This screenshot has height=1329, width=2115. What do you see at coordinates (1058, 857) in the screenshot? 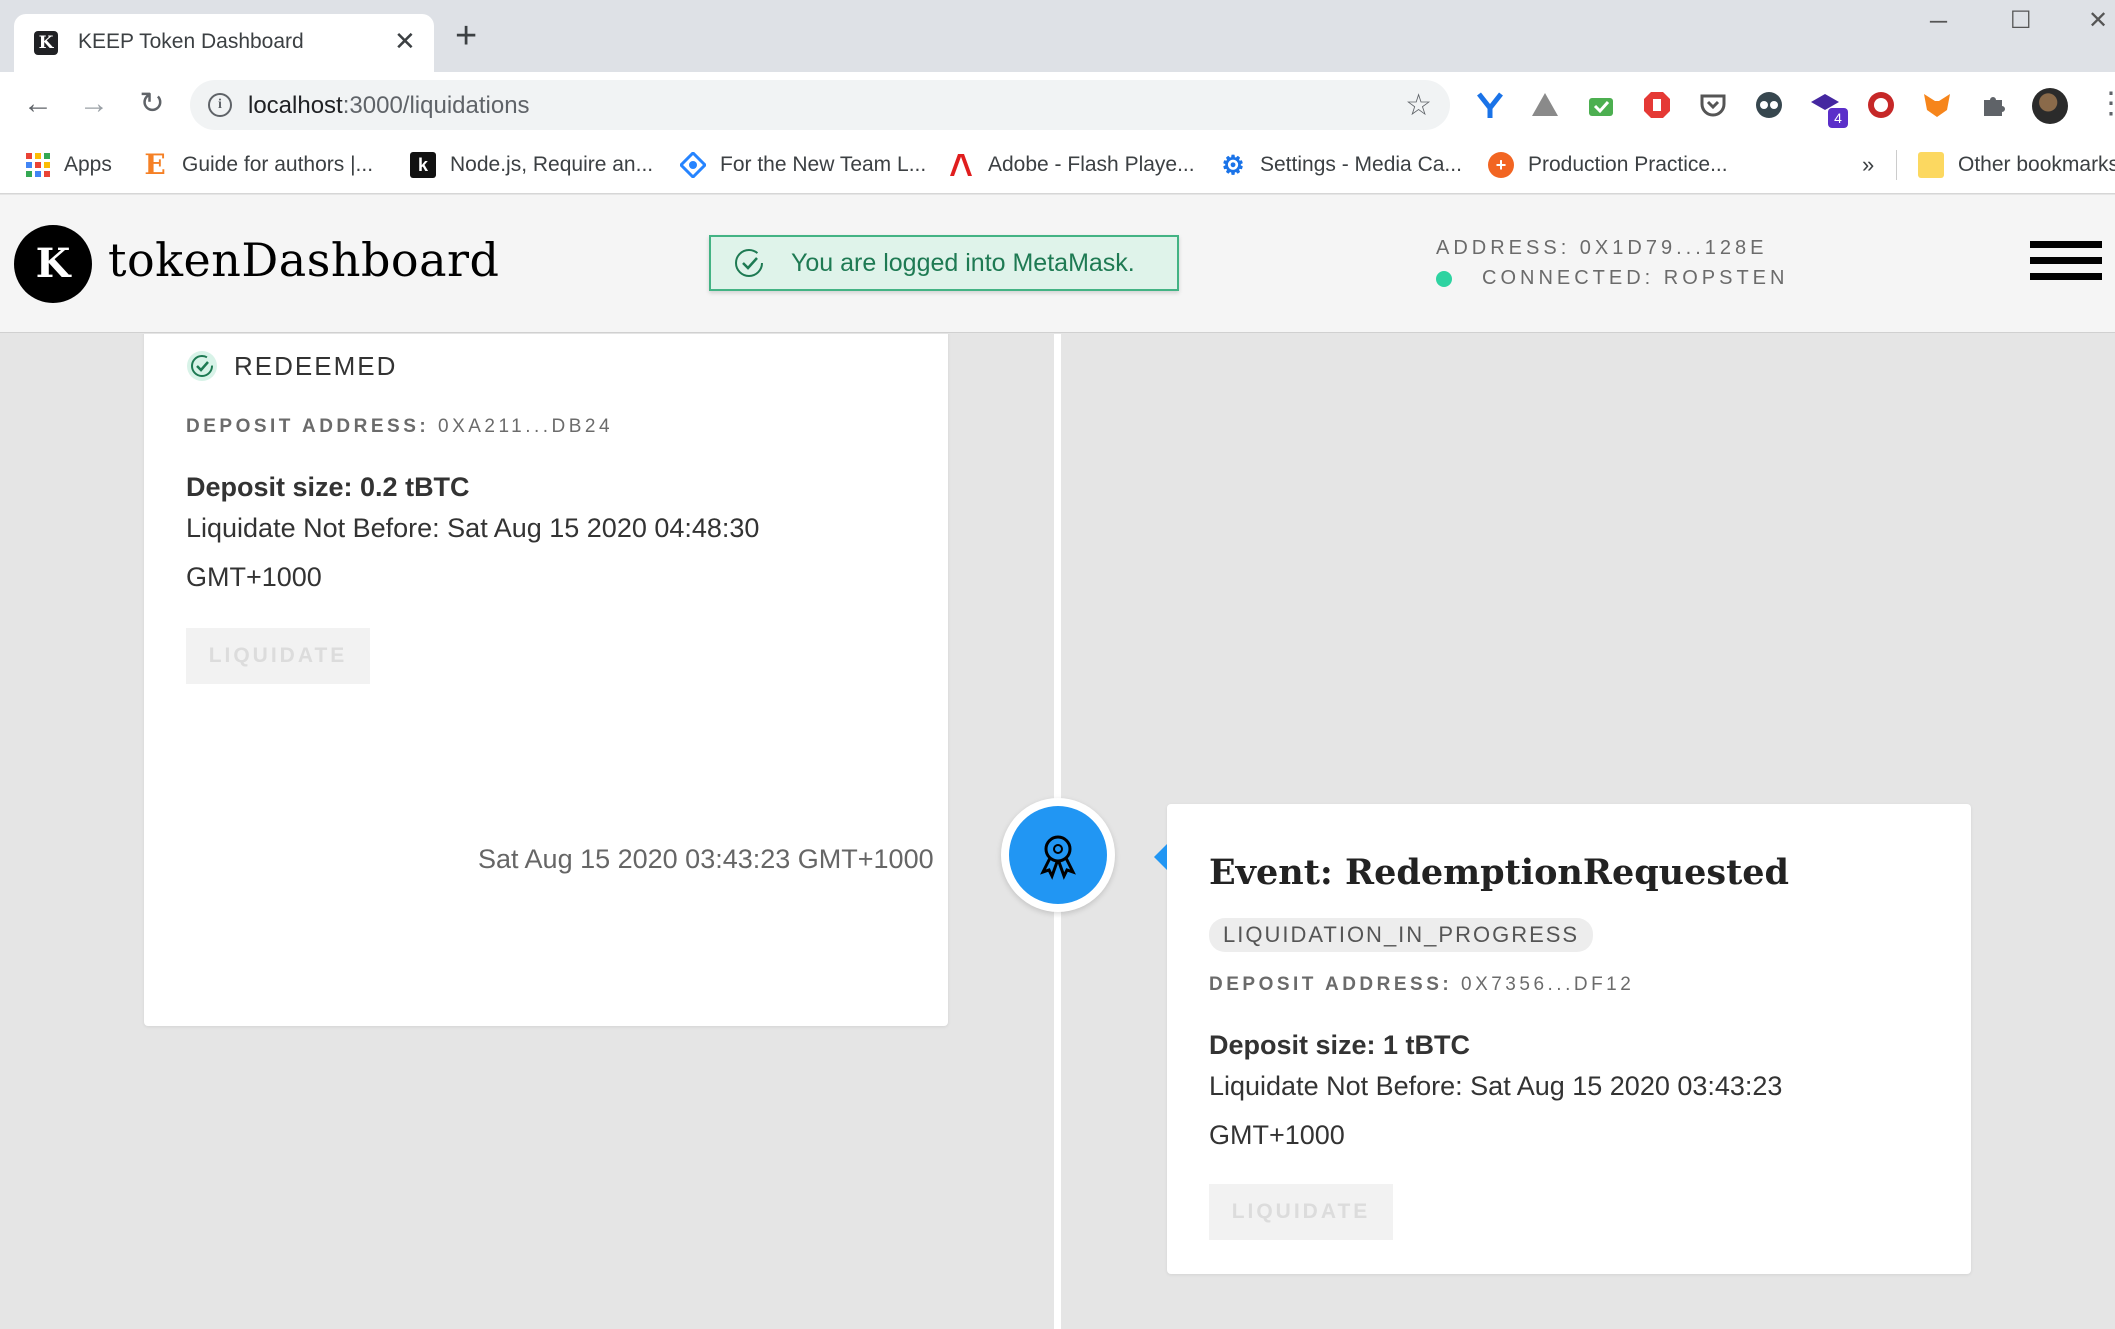
I see `award-ribbon-icon` at bounding box center [1058, 857].